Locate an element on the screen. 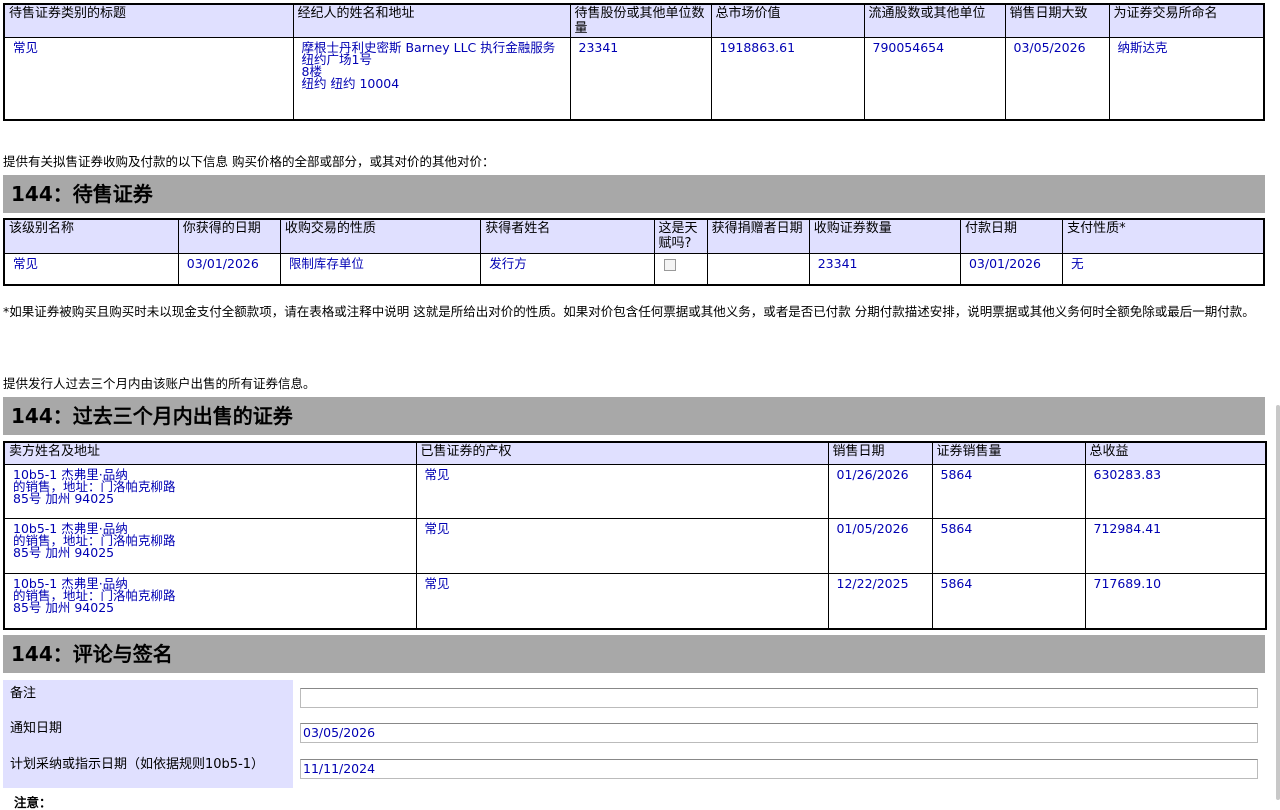  remarks-row: 备注 is located at coordinates (634, 698).